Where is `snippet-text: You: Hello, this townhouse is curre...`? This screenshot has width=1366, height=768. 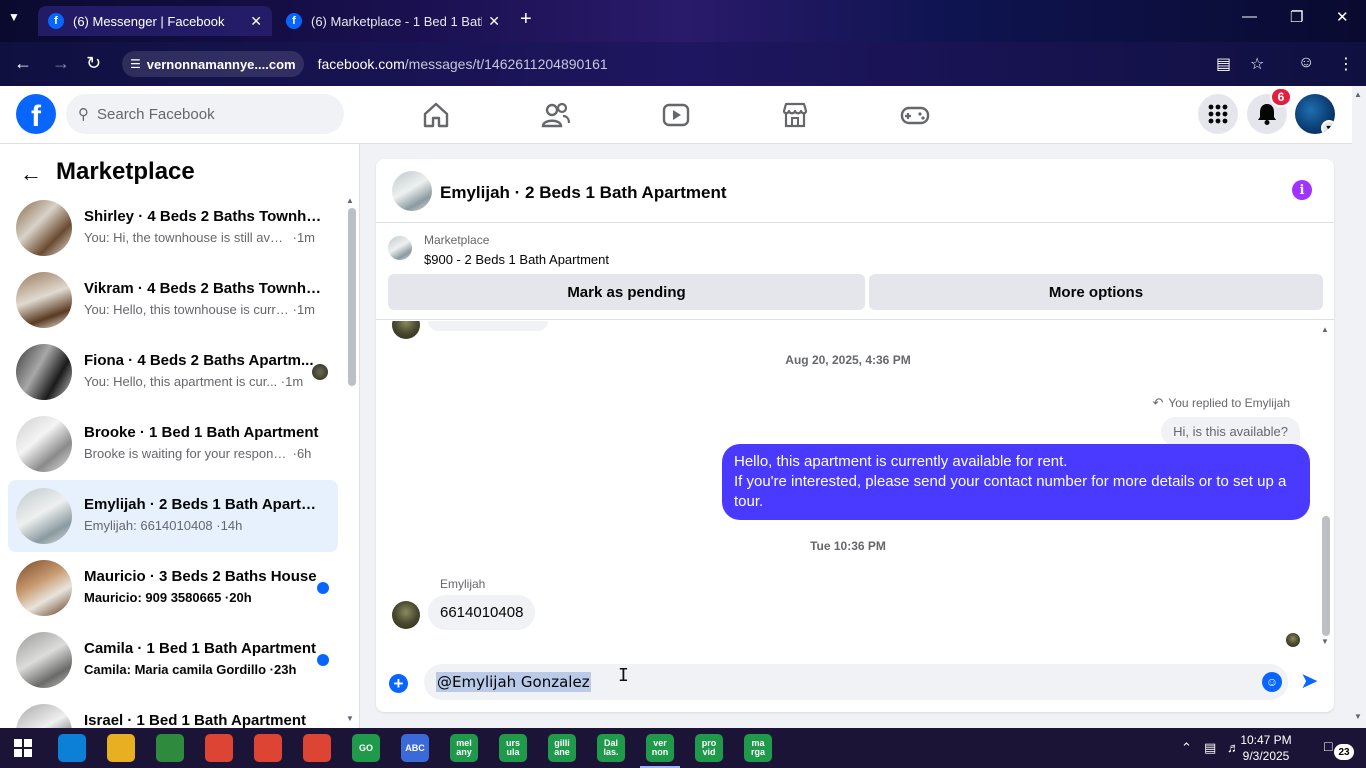 snippet-text: You: Hello, this townhouse is curre... is located at coordinates (186, 309).